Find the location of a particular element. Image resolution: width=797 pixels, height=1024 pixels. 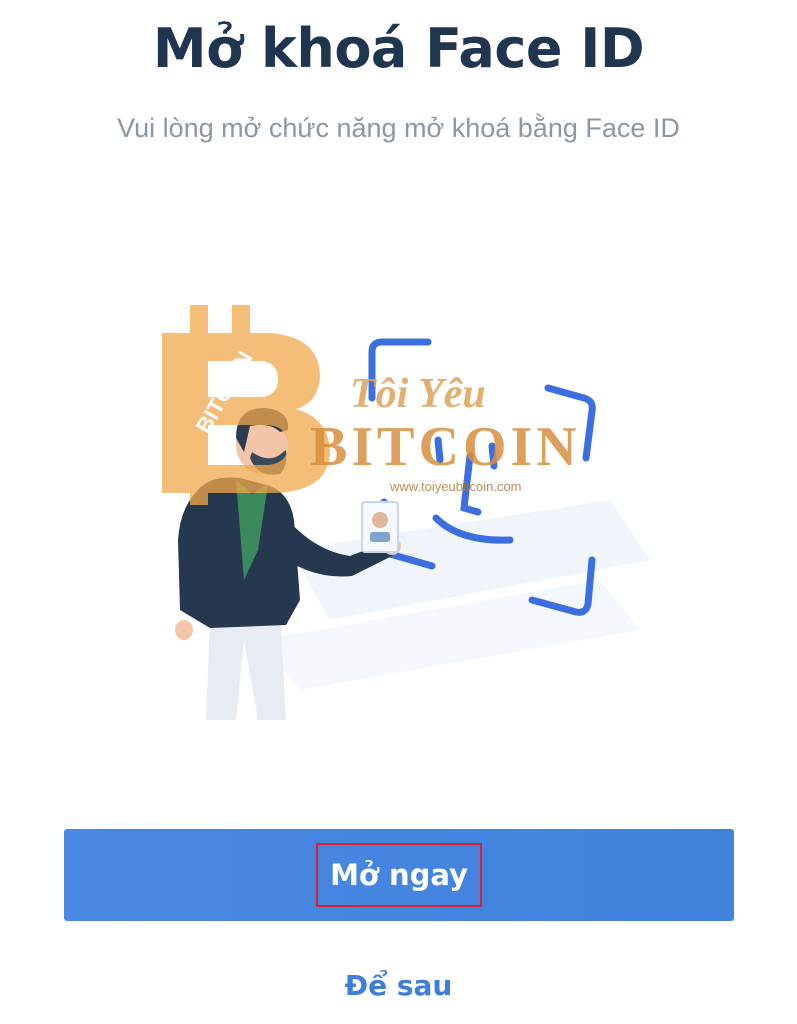

open-now-button: Mở ngay is located at coordinates (399, 875).